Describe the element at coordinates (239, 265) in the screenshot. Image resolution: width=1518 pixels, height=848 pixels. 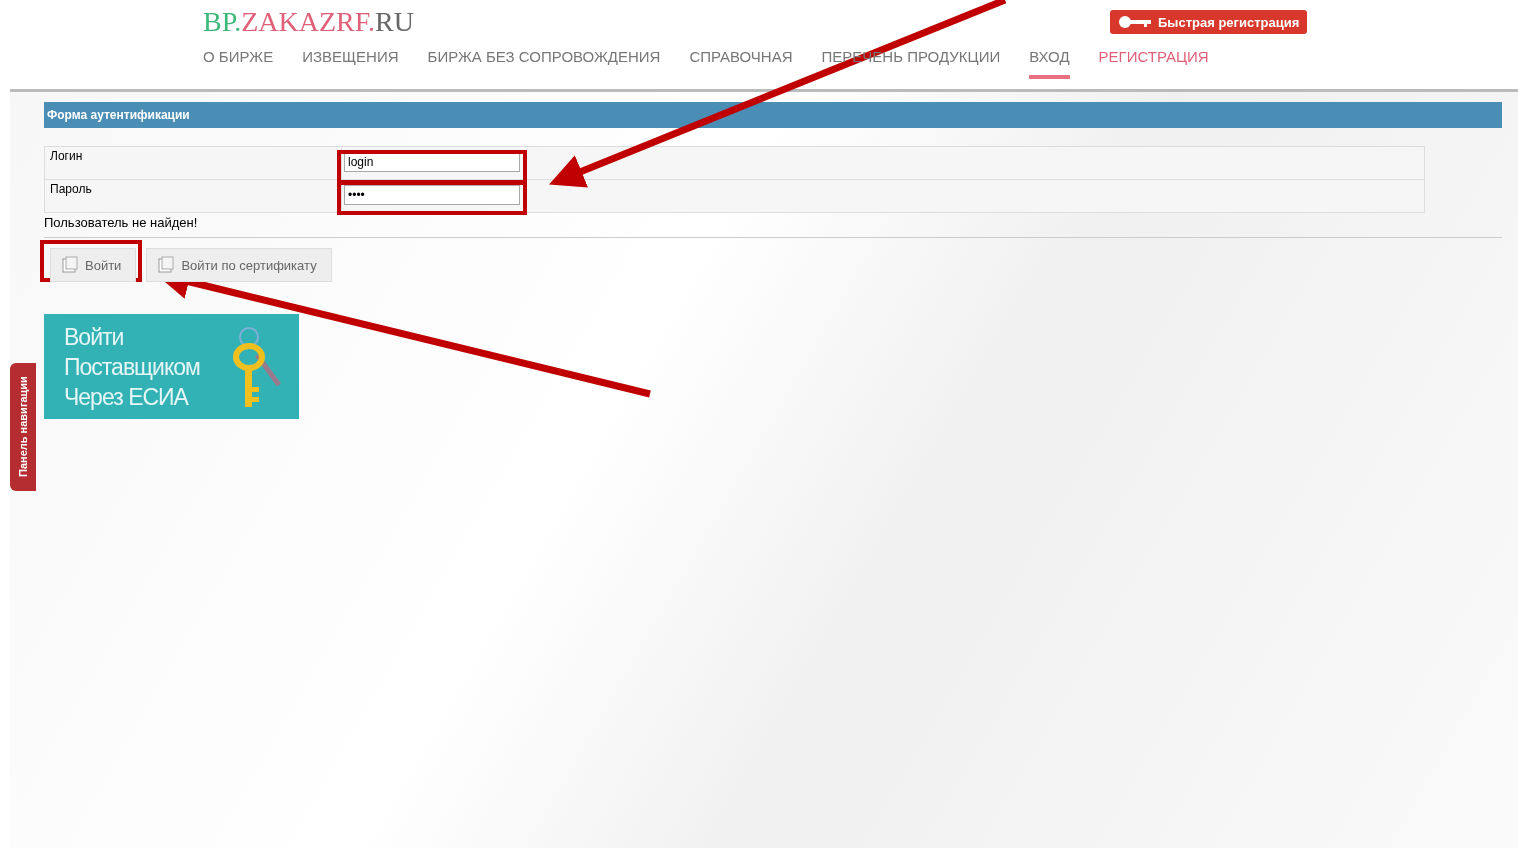
I see `certificate-login-button: Войти по сертификату` at that location.